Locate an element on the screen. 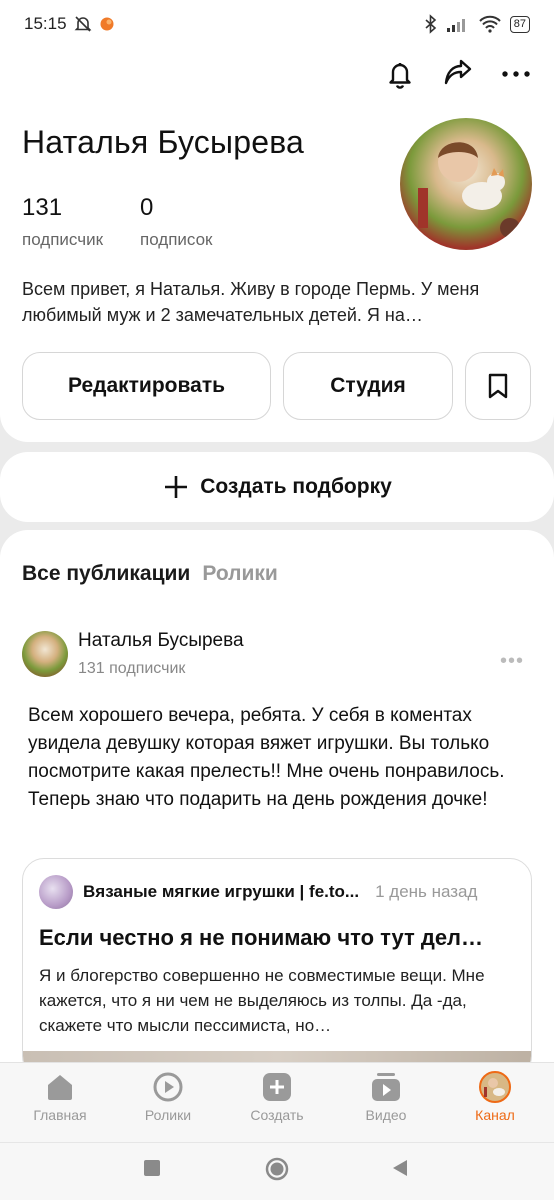  feed-tabs: Все публикации Ролики is located at coordinates (150, 574).